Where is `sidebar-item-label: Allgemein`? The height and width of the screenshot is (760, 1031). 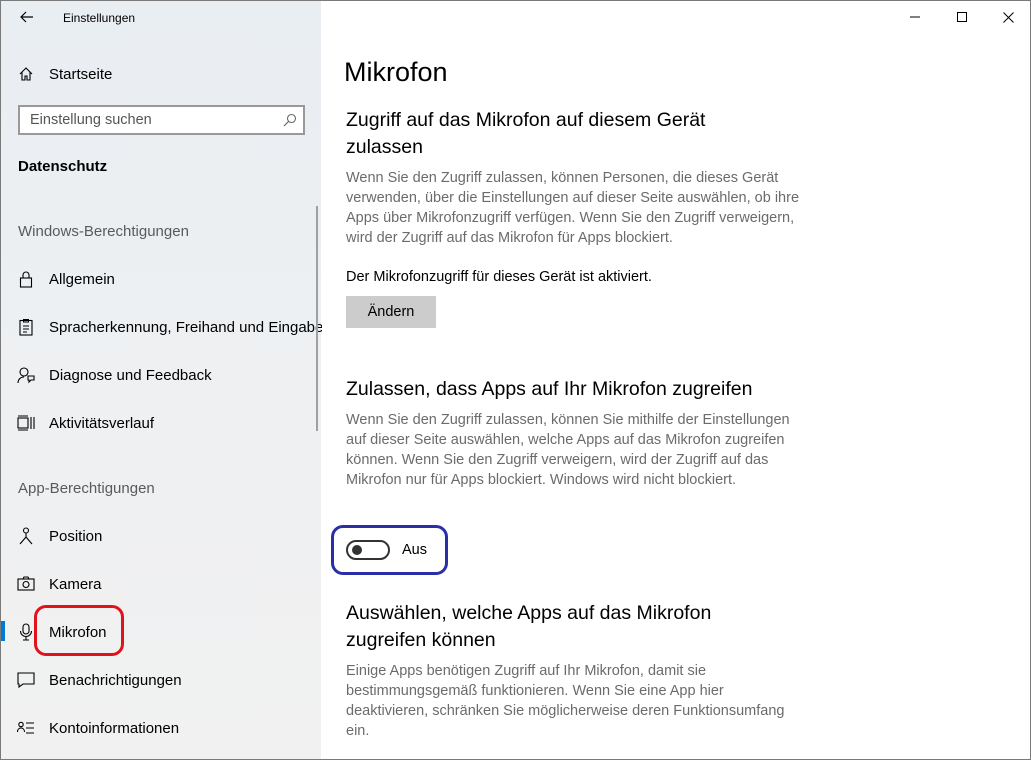 sidebar-item-label: Allgemein is located at coordinates (82, 279).